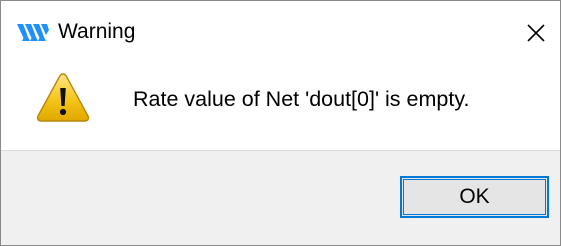  Describe the element at coordinates (301, 99) in the screenshot. I see `warning-message: Rate value of Net 'dout[0]' is empty.` at that location.